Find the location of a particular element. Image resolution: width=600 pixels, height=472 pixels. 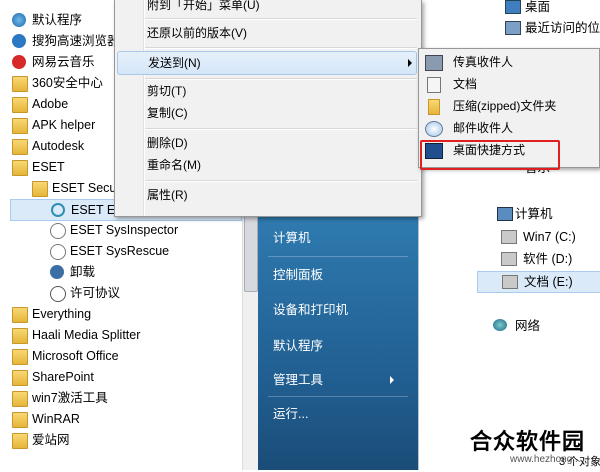

menu-item-delete: 删除(D) is located at coordinates (267, 143).